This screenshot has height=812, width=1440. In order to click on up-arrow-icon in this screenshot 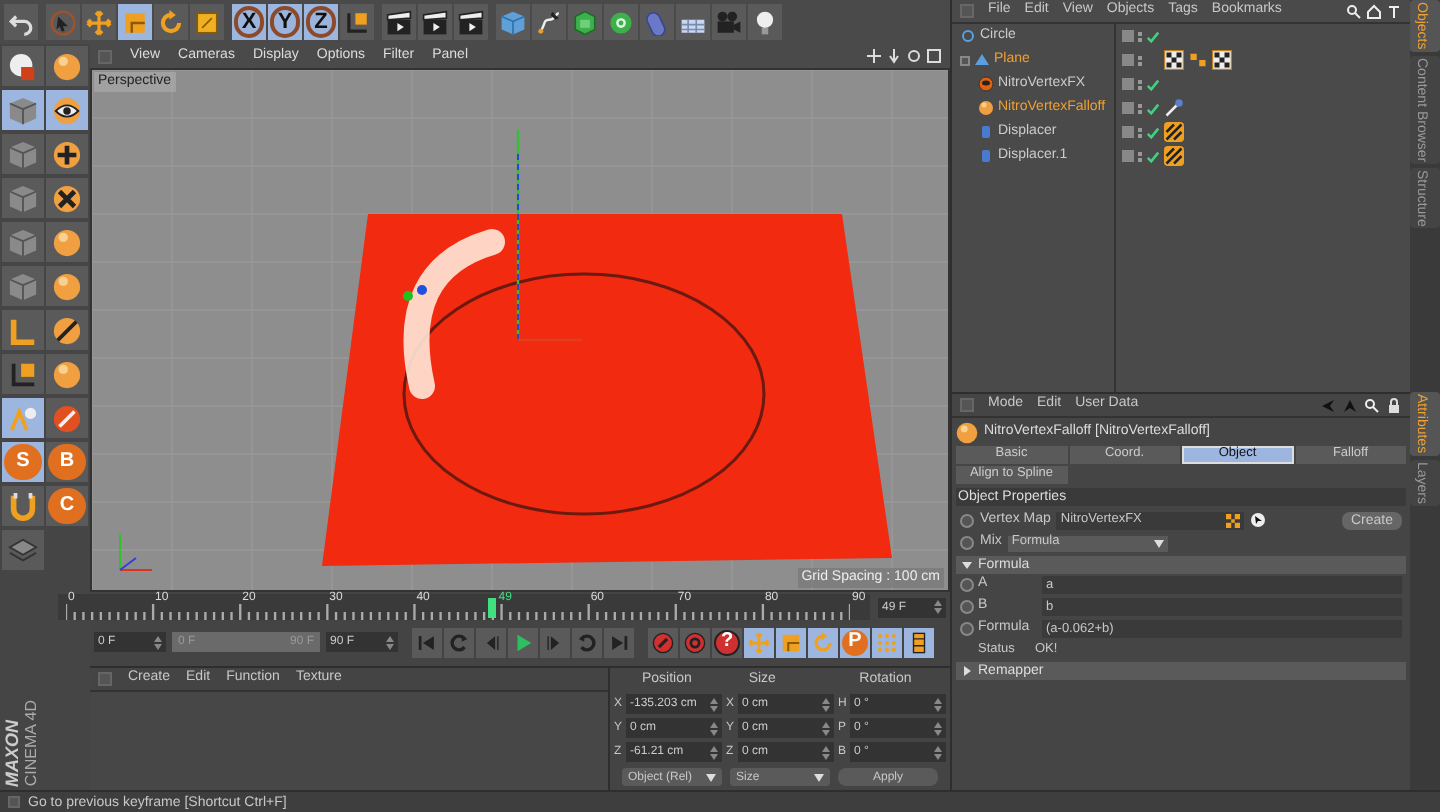, I will do `click(1350, 405)`.